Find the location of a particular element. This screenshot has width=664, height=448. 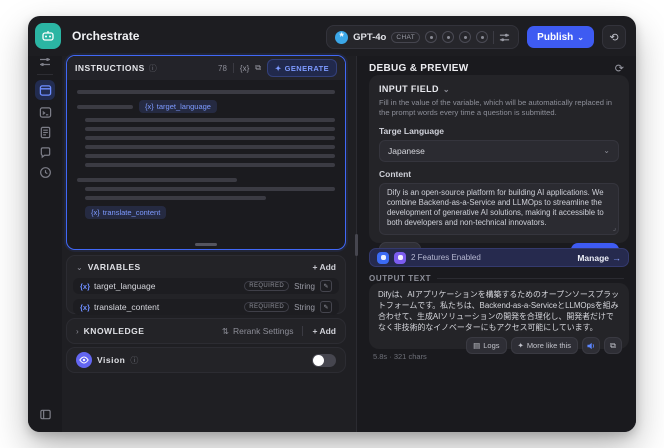

sidebar-item-terminal is located at coordinates (45, 112).